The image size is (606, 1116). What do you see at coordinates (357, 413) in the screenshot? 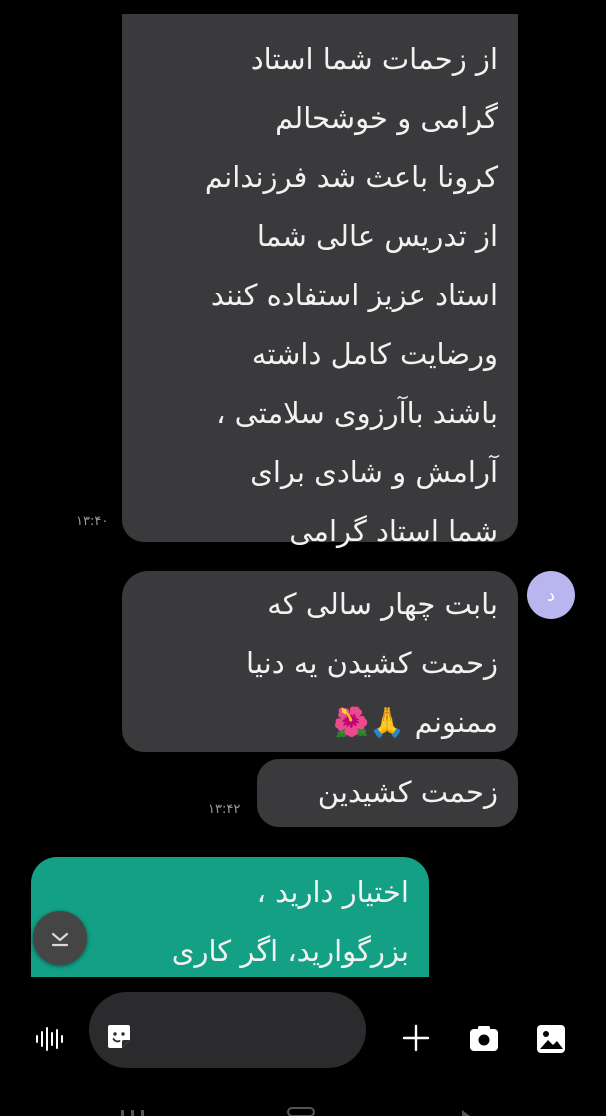
I see `message-line: باشند باآرزوی سلامتی ،` at bounding box center [357, 413].